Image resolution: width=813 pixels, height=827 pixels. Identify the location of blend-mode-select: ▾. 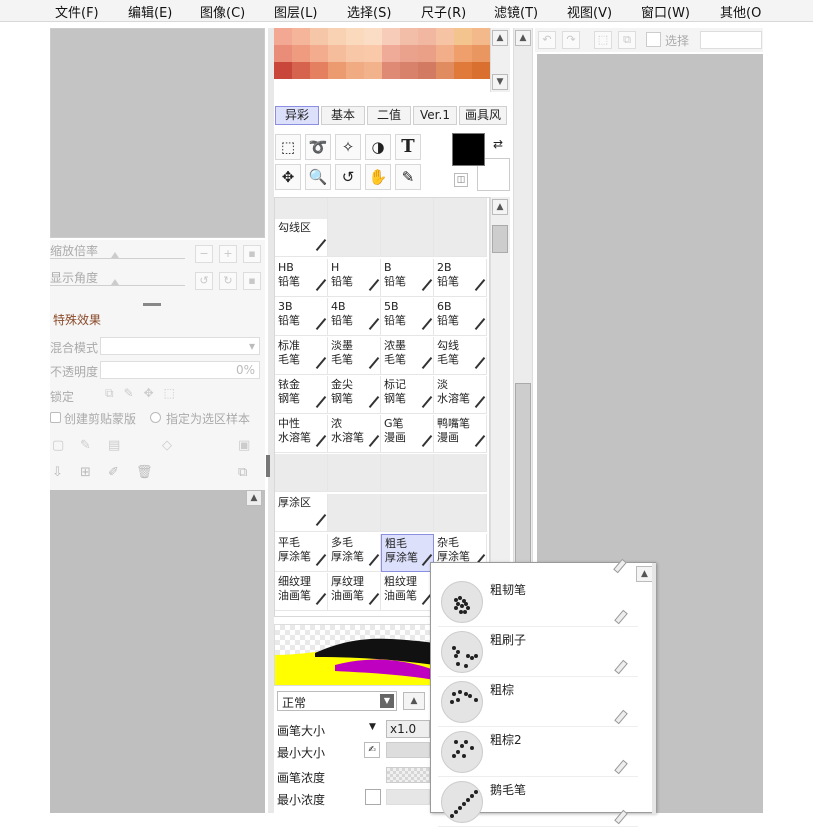
(180, 346).